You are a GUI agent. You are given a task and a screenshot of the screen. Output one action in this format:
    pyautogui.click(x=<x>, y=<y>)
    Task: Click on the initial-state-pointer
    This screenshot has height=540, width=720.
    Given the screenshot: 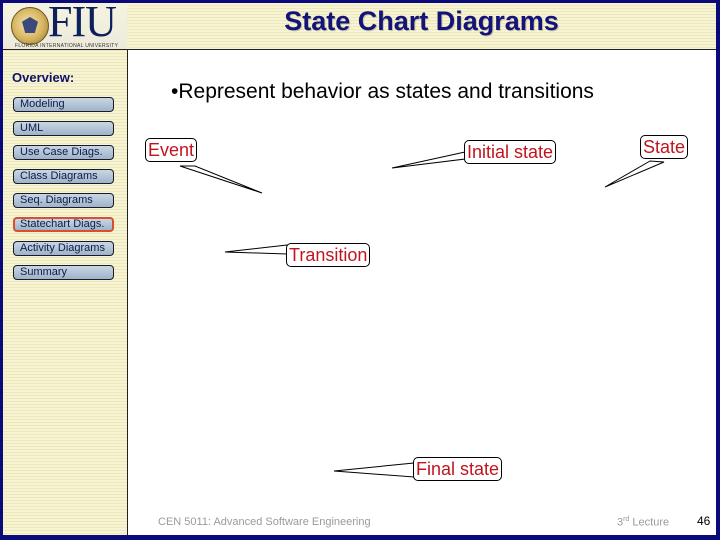 What is the action you would take?
    pyautogui.click(x=428, y=160)
    